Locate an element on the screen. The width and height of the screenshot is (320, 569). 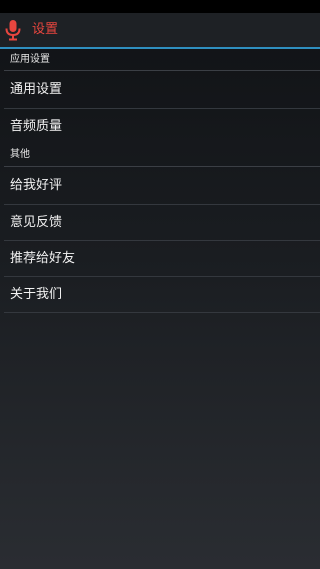
microphone-icon is located at coordinates (13, 30).